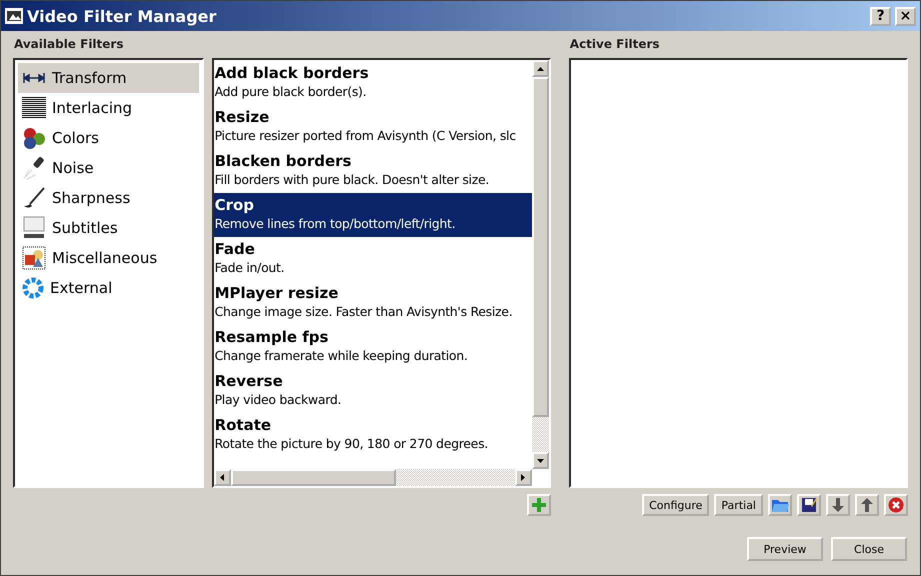 Image resolution: width=921 pixels, height=576 pixels. What do you see at coordinates (69, 45) in the screenshot?
I see `panel-label: Available Filters` at bounding box center [69, 45].